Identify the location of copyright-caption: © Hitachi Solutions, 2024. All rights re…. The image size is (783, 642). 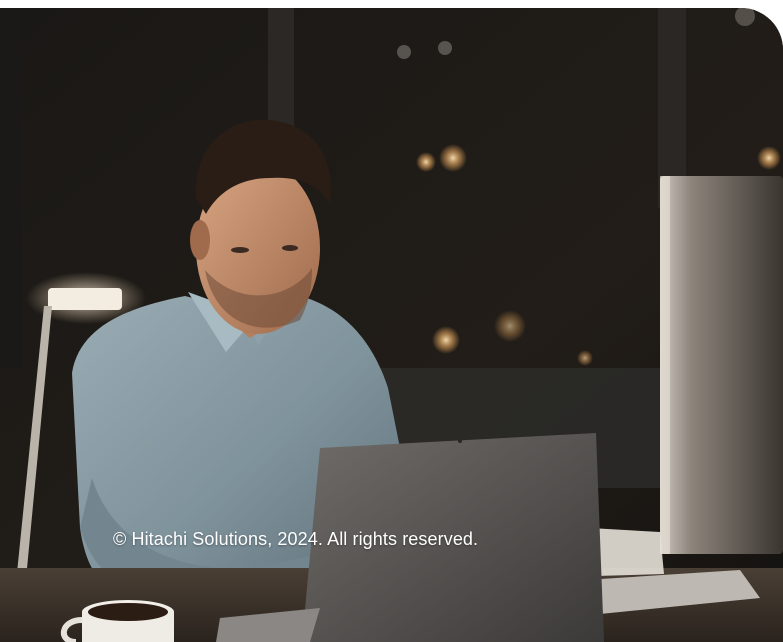
(296, 539).